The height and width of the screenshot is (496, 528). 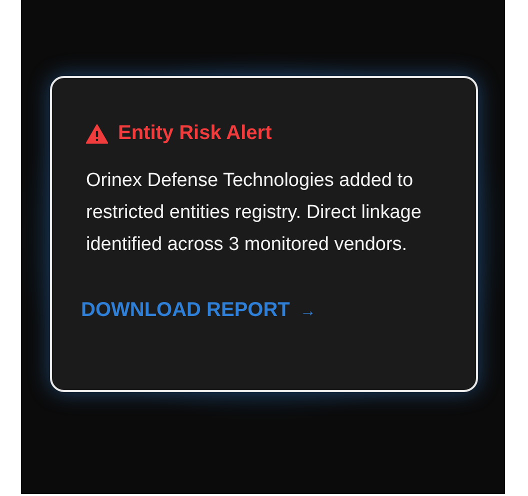 What do you see at coordinates (97, 134) in the screenshot?
I see `warning-icon` at bounding box center [97, 134].